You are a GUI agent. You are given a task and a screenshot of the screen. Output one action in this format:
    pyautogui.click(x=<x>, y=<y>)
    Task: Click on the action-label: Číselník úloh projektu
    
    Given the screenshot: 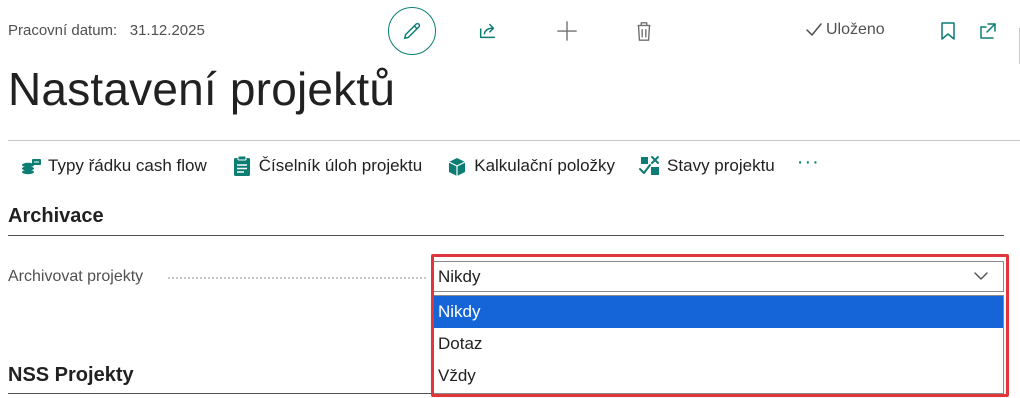 What is the action you would take?
    pyautogui.click(x=340, y=165)
    